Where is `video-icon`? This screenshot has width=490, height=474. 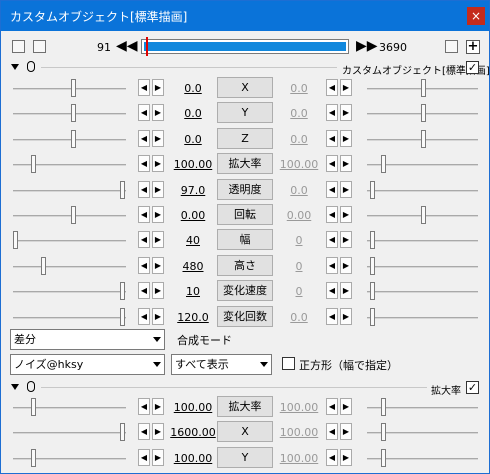
video-icon is located at coordinates (18, 46).